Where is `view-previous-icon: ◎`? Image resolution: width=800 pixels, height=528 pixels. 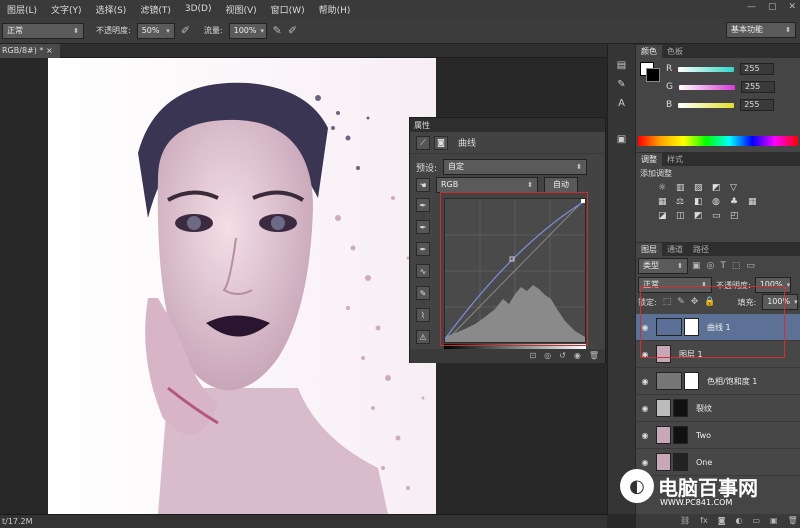
view-previous-icon: ◎ is located at coordinates (547, 356).